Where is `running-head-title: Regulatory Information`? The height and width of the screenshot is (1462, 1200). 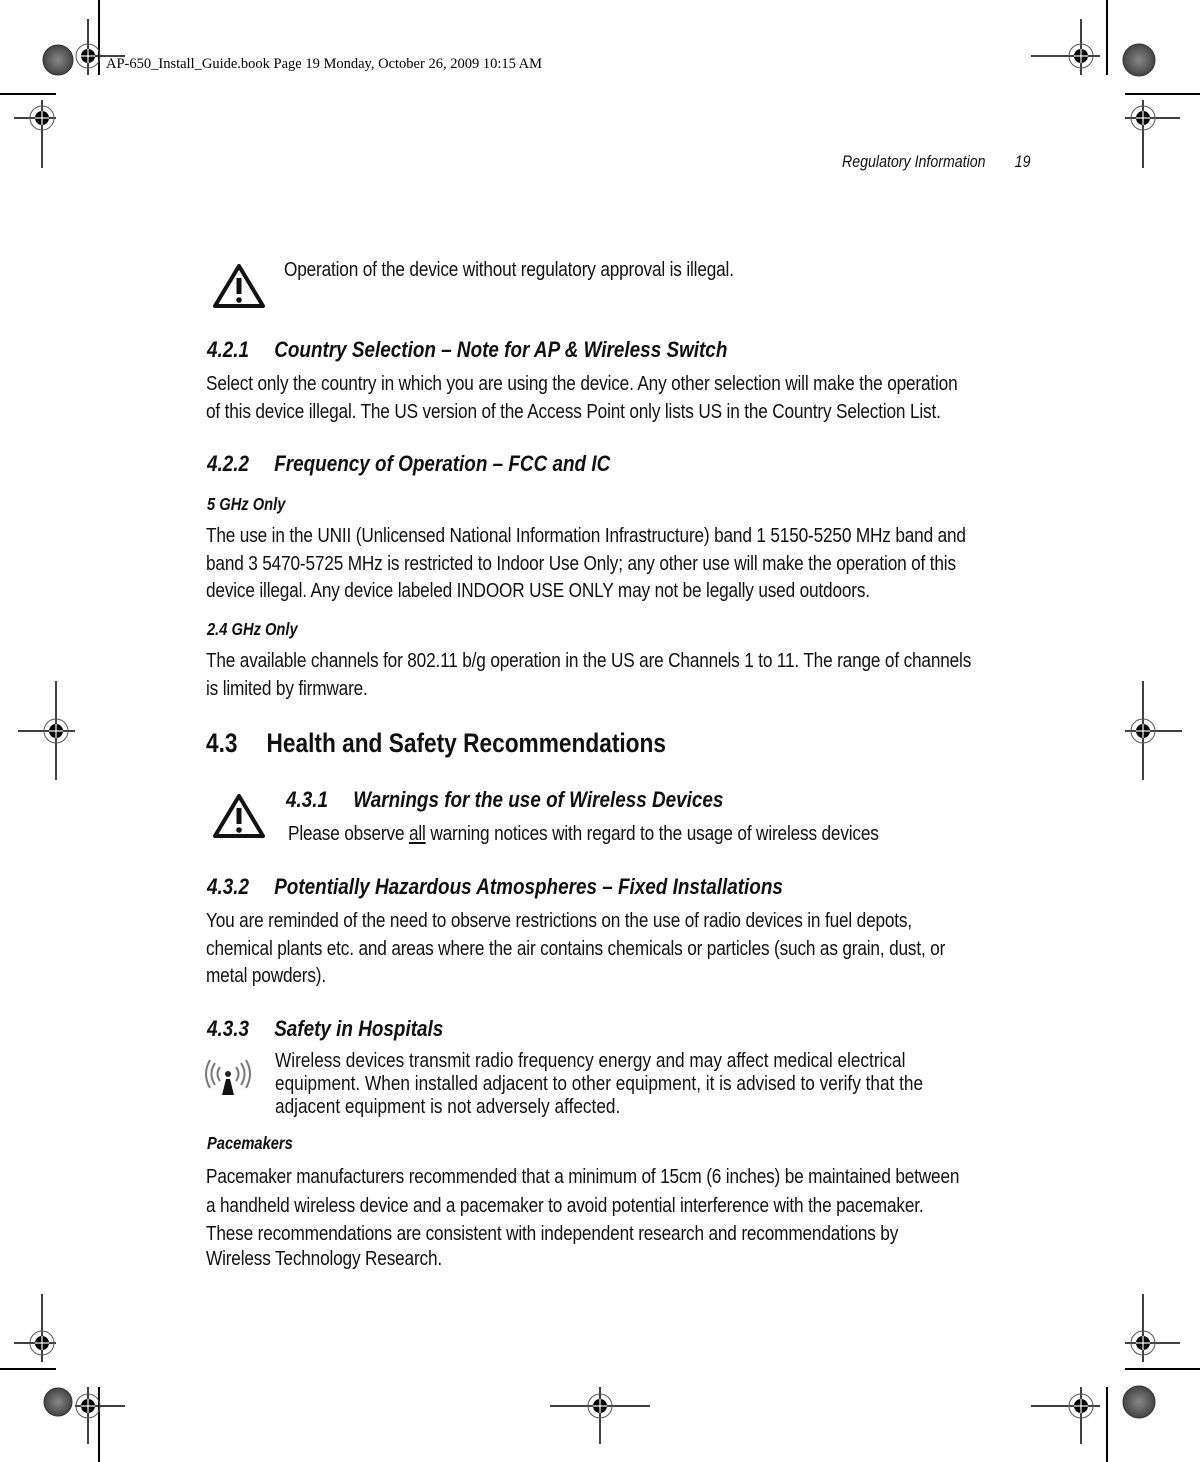
running-head-title: Regulatory Information is located at coordinates (914, 162).